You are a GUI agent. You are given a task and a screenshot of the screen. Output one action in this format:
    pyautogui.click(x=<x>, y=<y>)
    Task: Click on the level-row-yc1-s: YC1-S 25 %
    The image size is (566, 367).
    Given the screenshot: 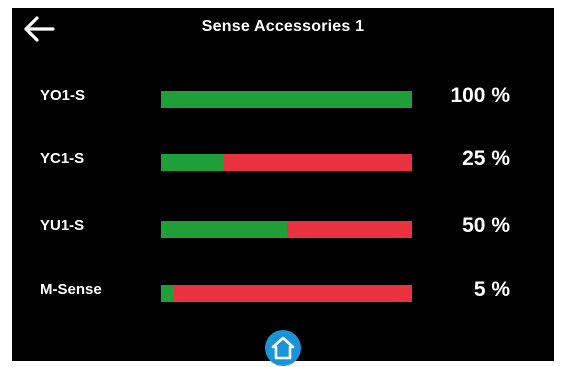 What is the action you would take?
    pyautogui.click(x=283, y=162)
    